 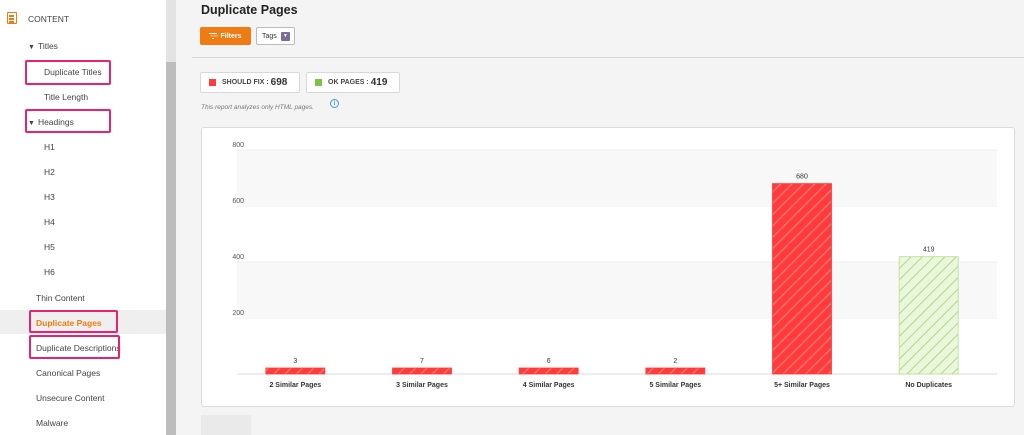 I want to click on sidebar-item-canonical-pages: Canonical Pages, so click(x=68, y=373).